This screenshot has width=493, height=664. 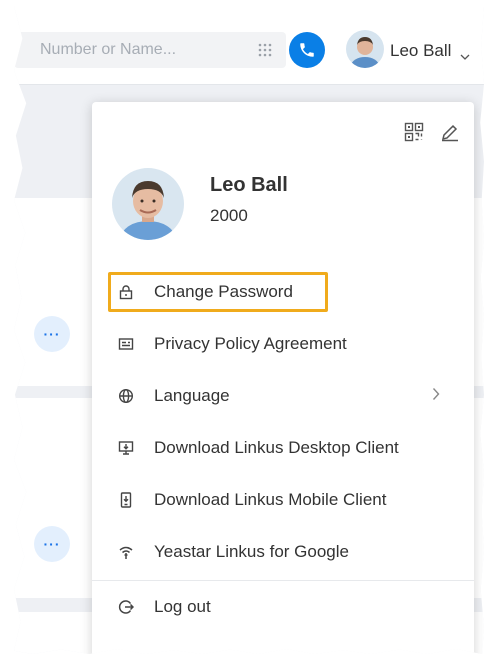 What do you see at coordinates (182, 606) in the screenshot?
I see `menu-item-label: Log out` at bounding box center [182, 606].